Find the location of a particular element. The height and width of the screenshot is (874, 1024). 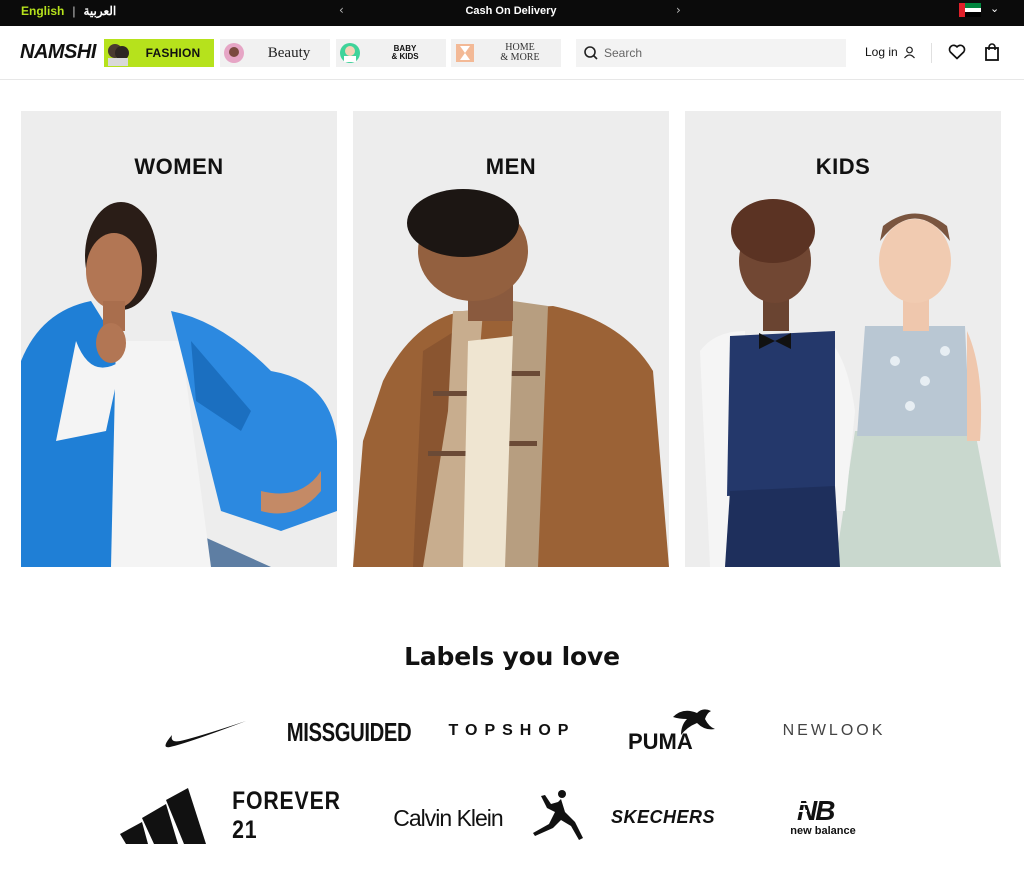

category-tab-beauty: Beauty is located at coordinates (275, 53).